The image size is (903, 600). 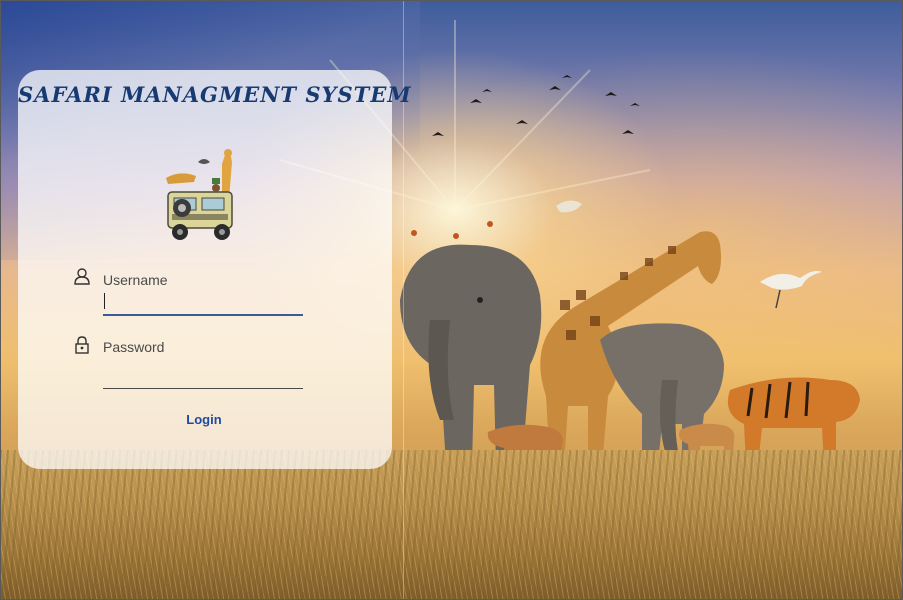 I want to click on text-cursor, so click(x=104, y=301).